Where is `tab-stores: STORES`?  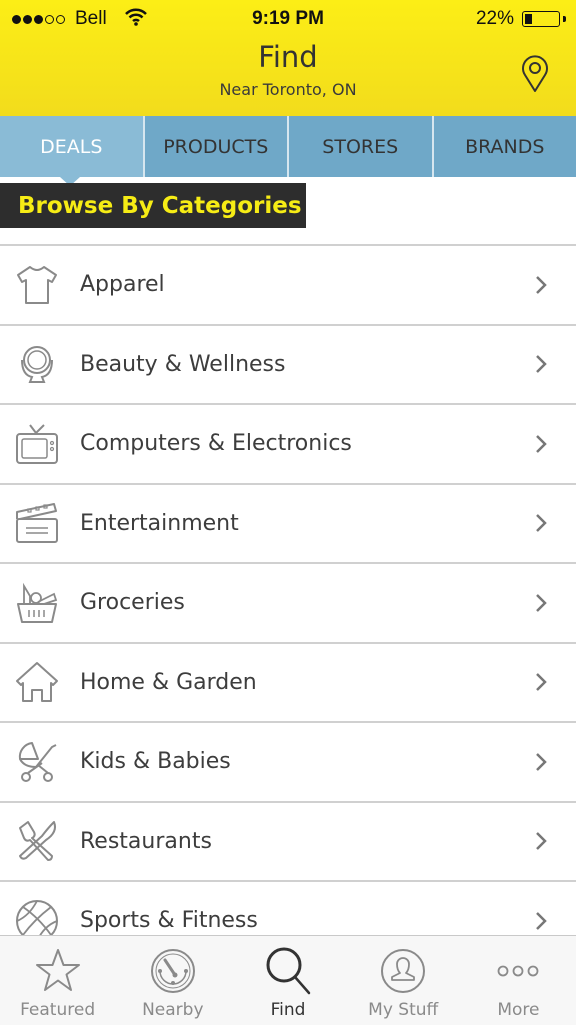 tab-stores: STORES is located at coordinates (359, 146).